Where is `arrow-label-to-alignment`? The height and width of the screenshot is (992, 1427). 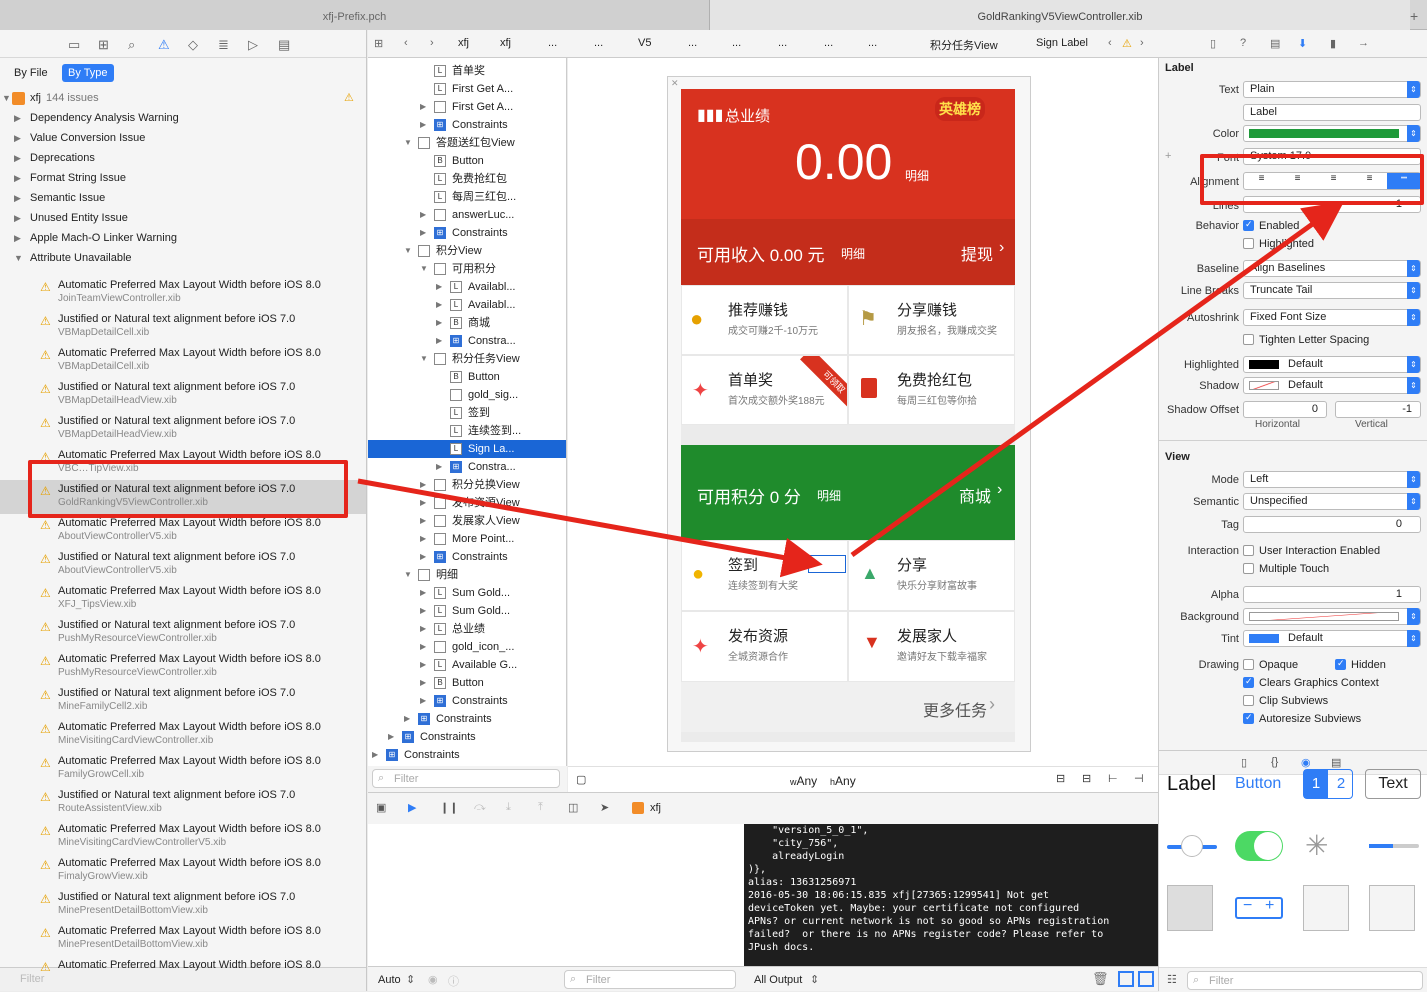 arrow-label-to-alignment is located at coordinates (1097, 379).